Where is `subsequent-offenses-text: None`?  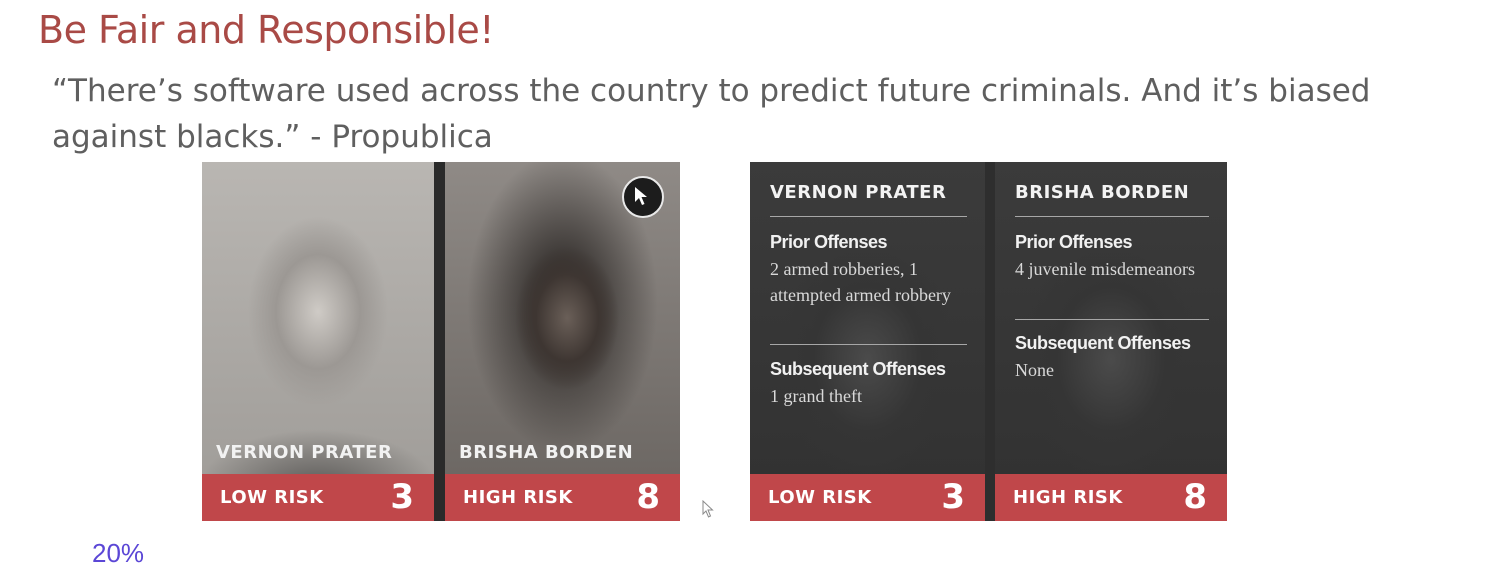
subsequent-offenses-text: None is located at coordinates (1034, 370).